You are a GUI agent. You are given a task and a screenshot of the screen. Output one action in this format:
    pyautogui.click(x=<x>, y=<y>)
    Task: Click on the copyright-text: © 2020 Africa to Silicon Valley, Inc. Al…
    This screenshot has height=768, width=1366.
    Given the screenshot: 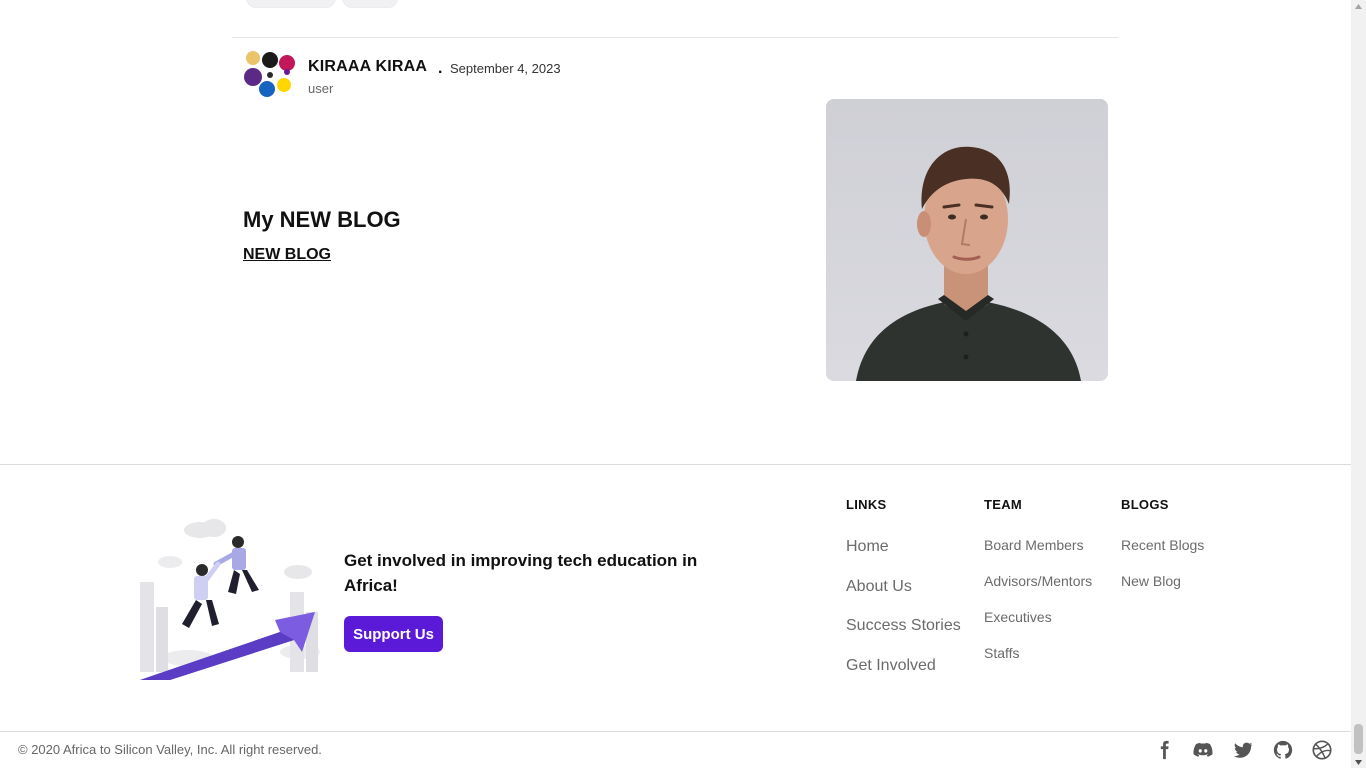 What is the action you would take?
    pyautogui.click(x=170, y=749)
    